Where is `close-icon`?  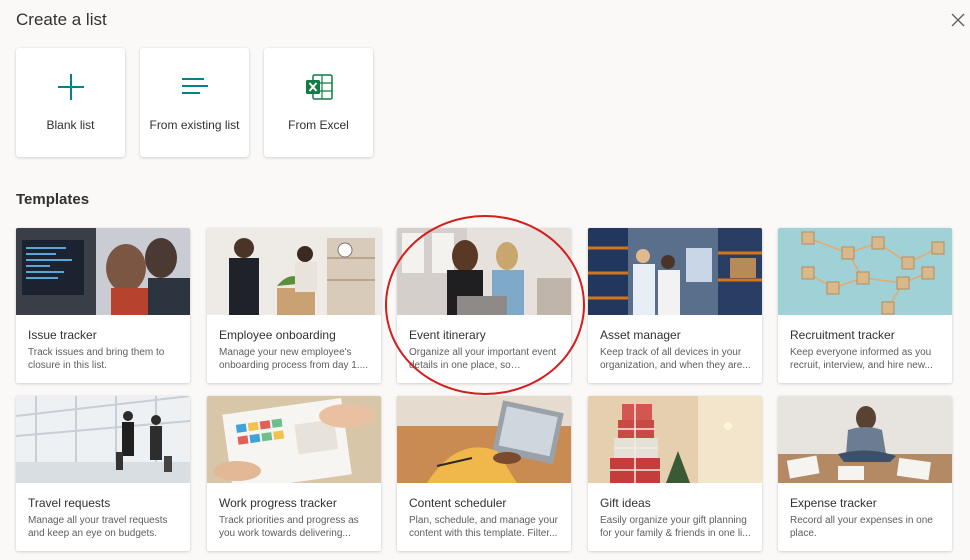
close-icon is located at coordinates (958, 20).